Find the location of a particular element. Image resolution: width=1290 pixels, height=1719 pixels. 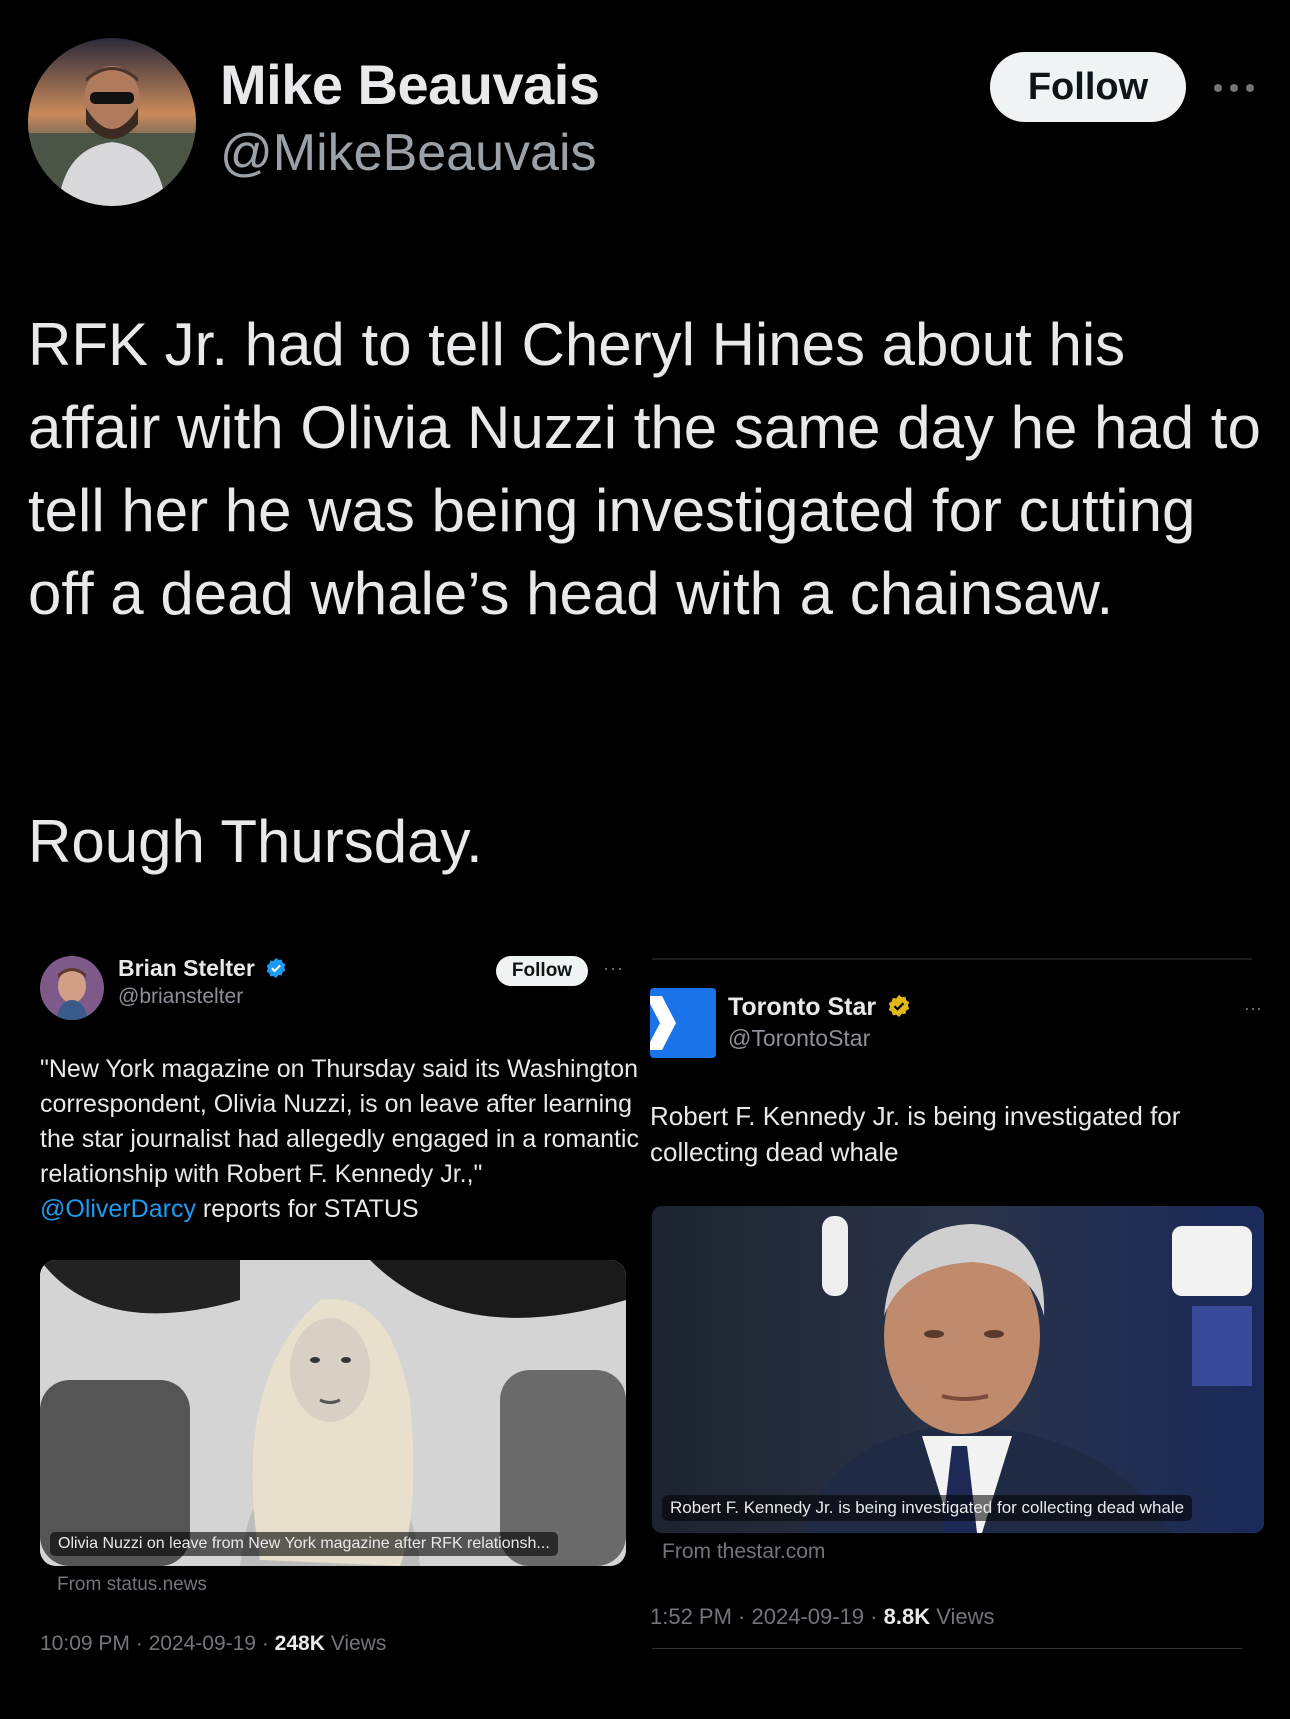

author-avatar is located at coordinates (112, 122).